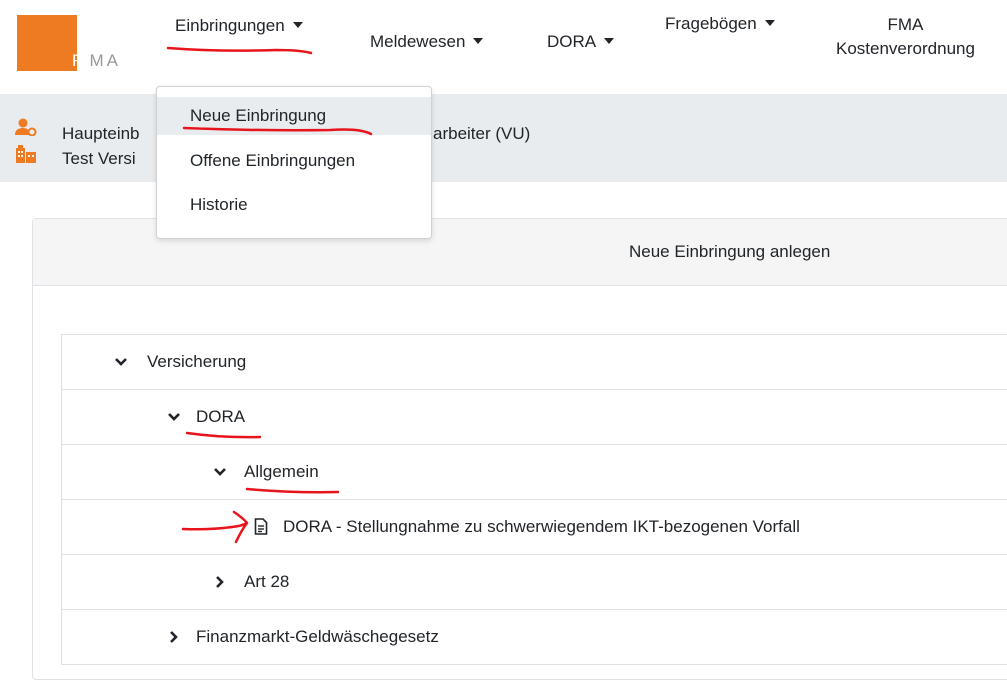 The width and height of the screenshot is (1007, 680). I want to click on nav-einbringungen: Einbringungen, so click(239, 26).